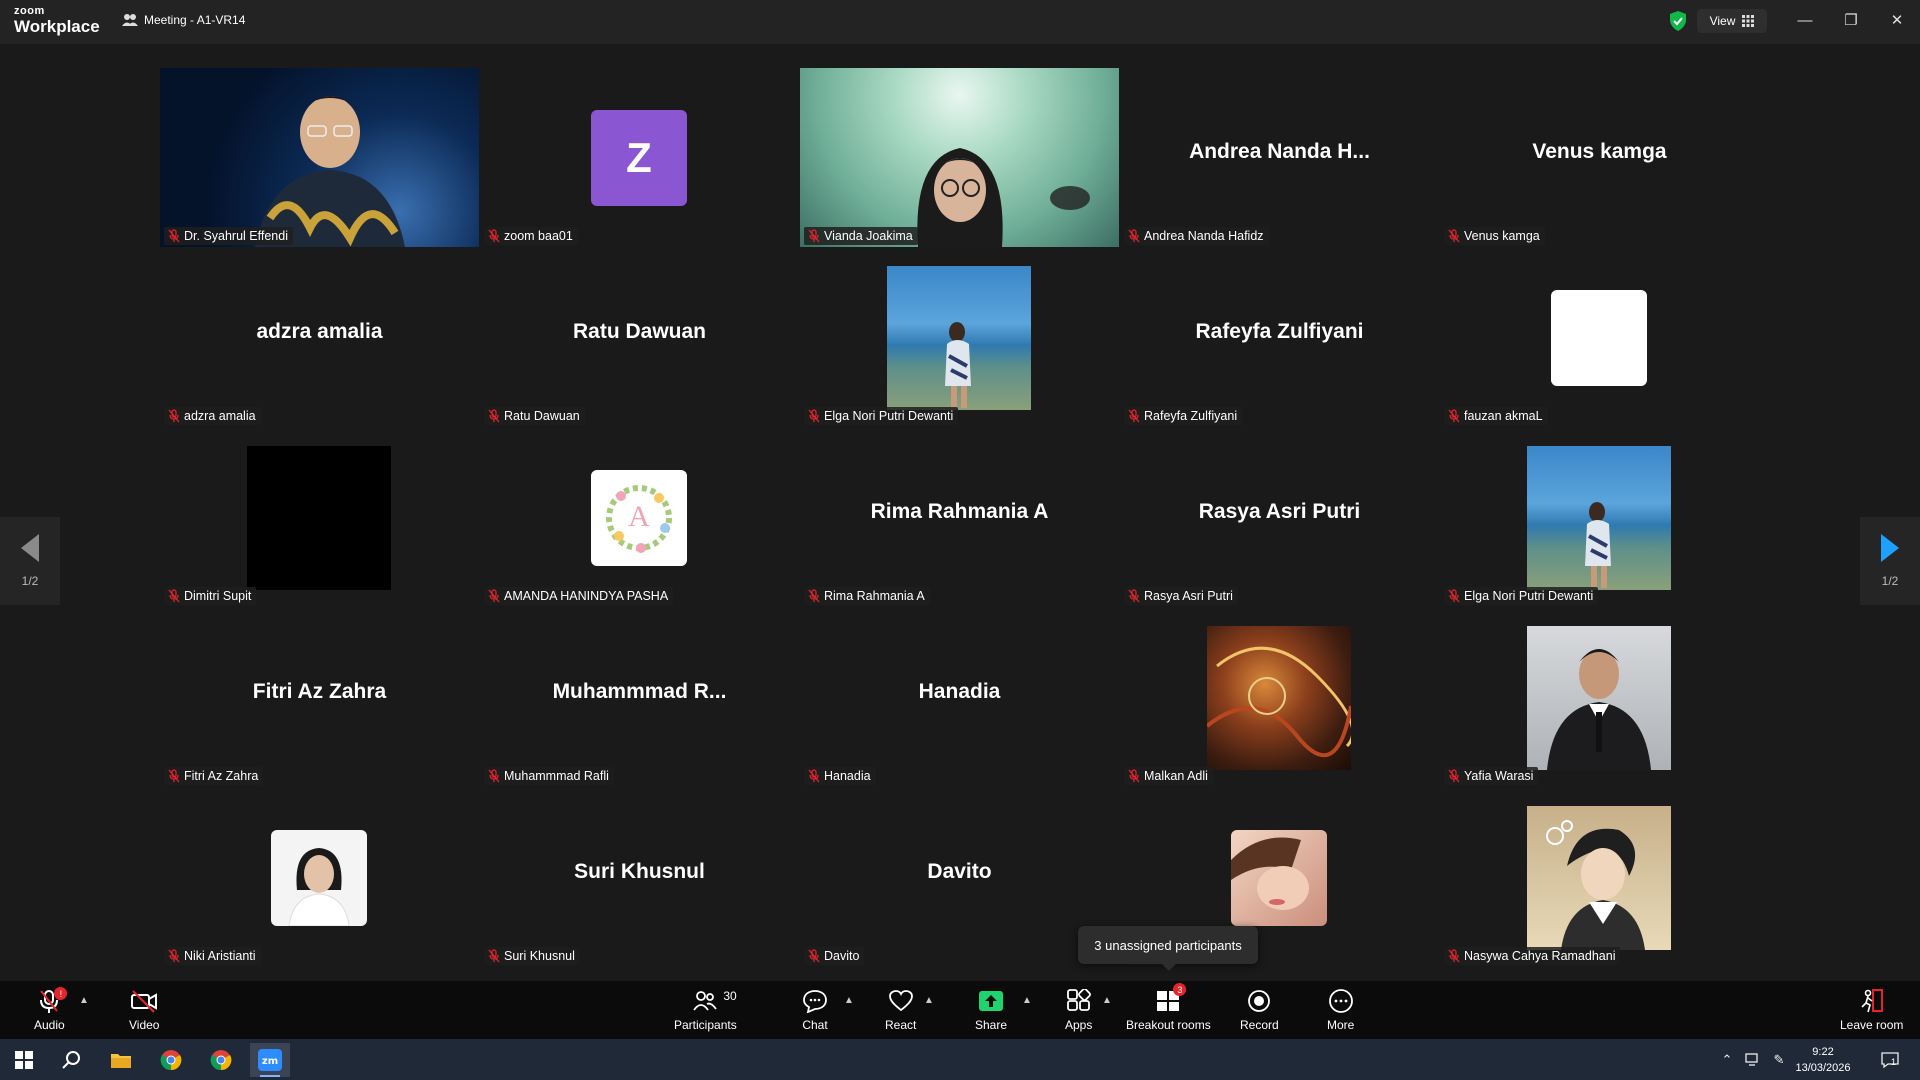 This screenshot has height=1080, width=1920. What do you see at coordinates (639, 331) in the screenshot?
I see `participant-display-name: Ratu Dawuan` at bounding box center [639, 331].